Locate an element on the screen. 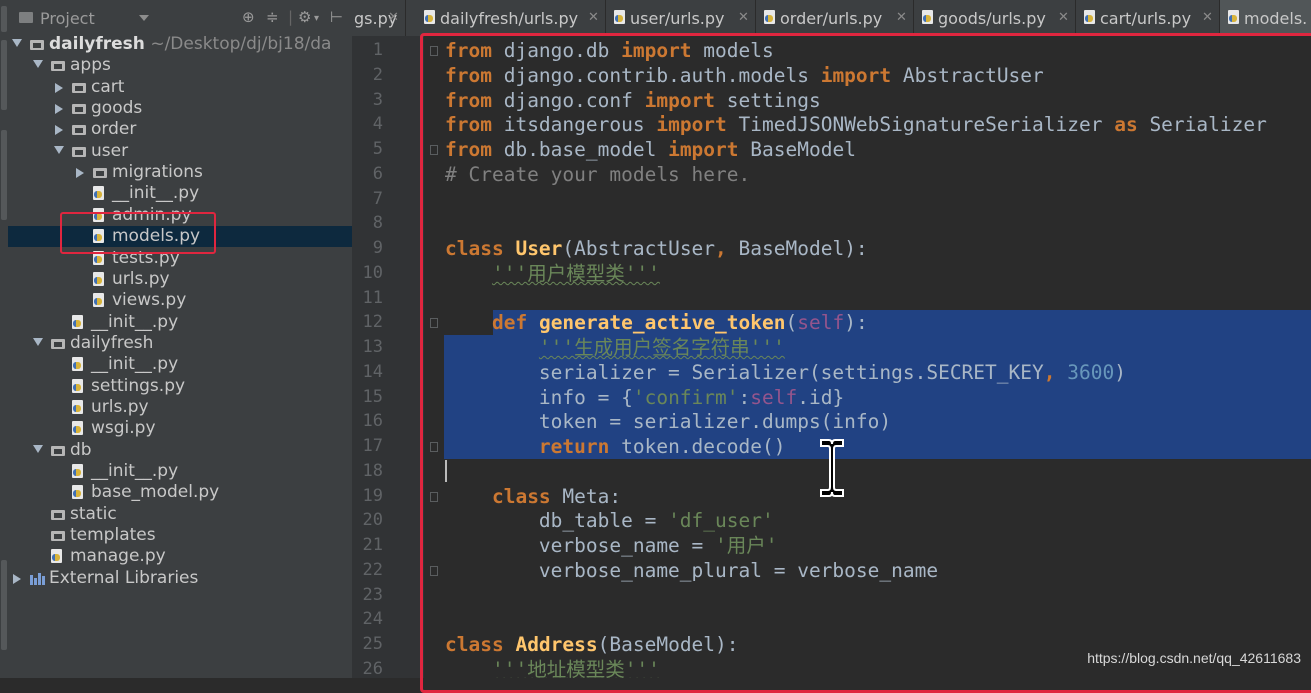 The height and width of the screenshot is (693, 1311). code-token: '''用户模型类''' is located at coordinates (575, 273).